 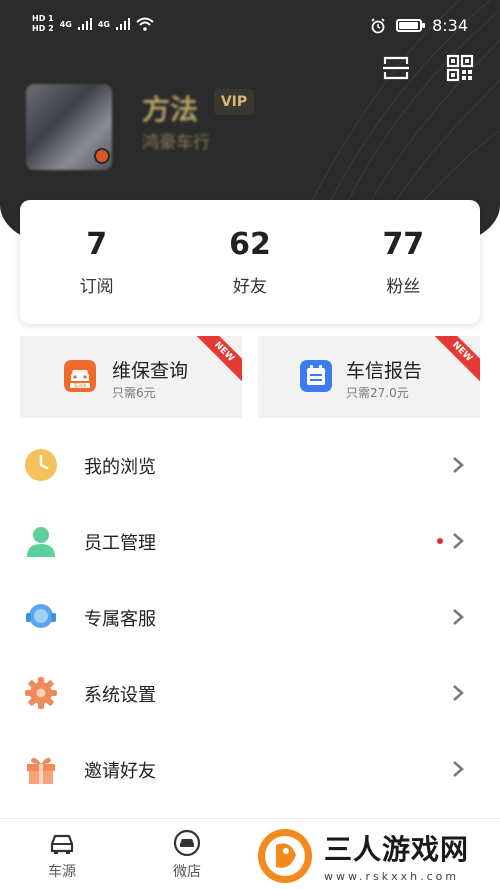 I want to click on nav-item-car-source: 车源, so click(x=62, y=855).